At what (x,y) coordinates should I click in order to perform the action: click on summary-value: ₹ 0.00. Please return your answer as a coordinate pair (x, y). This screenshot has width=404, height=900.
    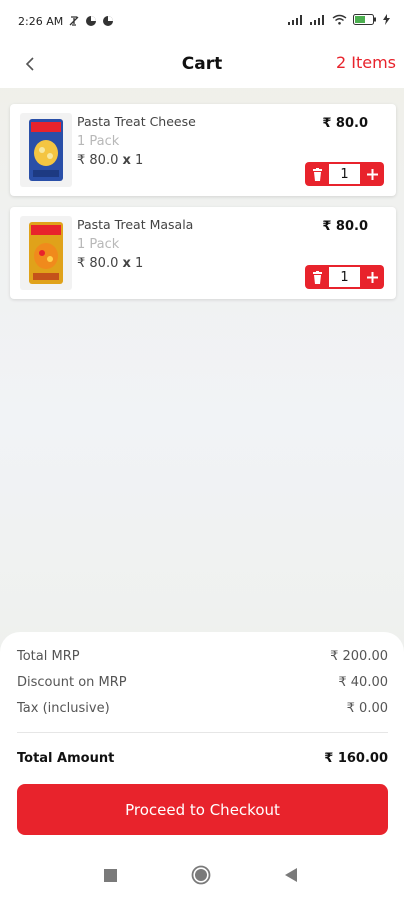
    Looking at the image, I should click on (367, 708).